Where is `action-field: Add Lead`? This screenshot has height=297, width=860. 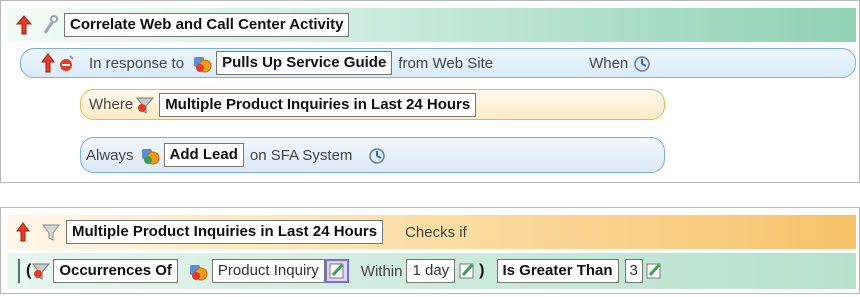
action-field: Add Lead is located at coordinates (203, 155).